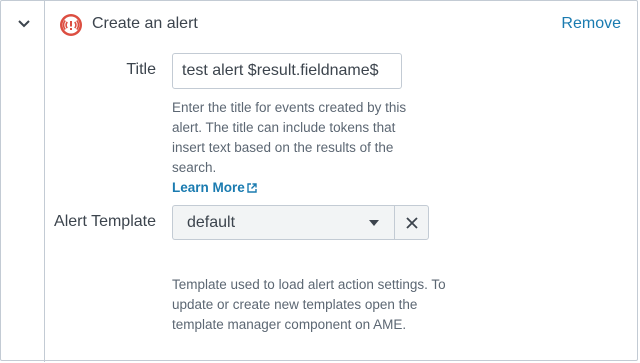 The width and height of the screenshot is (640, 363). I want to click on panel-gutter, so click(23, 181).